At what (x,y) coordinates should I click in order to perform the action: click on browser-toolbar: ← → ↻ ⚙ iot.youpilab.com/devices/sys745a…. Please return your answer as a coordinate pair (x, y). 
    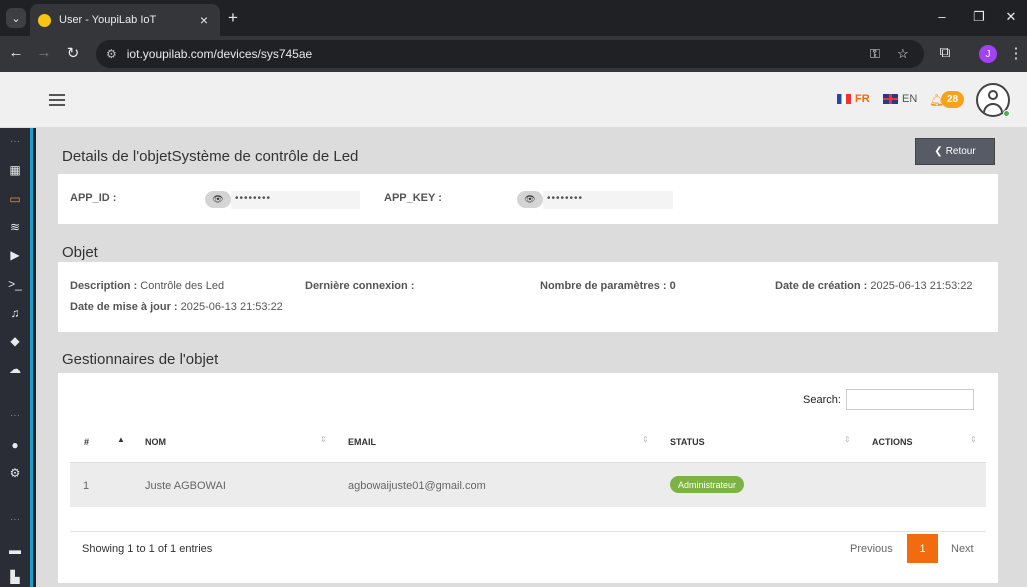
    Looking at the image, I should click on (513, 54).